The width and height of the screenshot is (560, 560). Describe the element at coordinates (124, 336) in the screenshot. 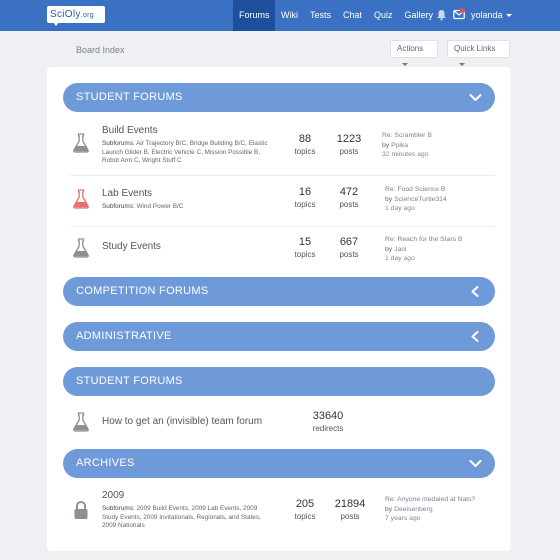

I see `category-title: ADMINISTRATIVE` at that location.